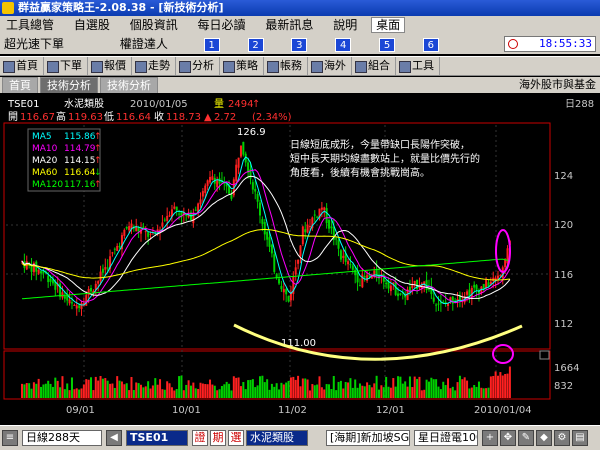 This screenshot has width=600, height=450. What do you see at coordinates (236, 438) in the screenshot?
I see `options-button: 選` at bounding box center [236, 438].